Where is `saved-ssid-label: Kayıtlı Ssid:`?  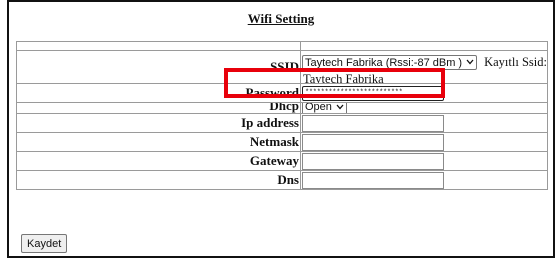 saved-ssid-label: Kayıtlı Ssid: is located at coordinates (515, 62).